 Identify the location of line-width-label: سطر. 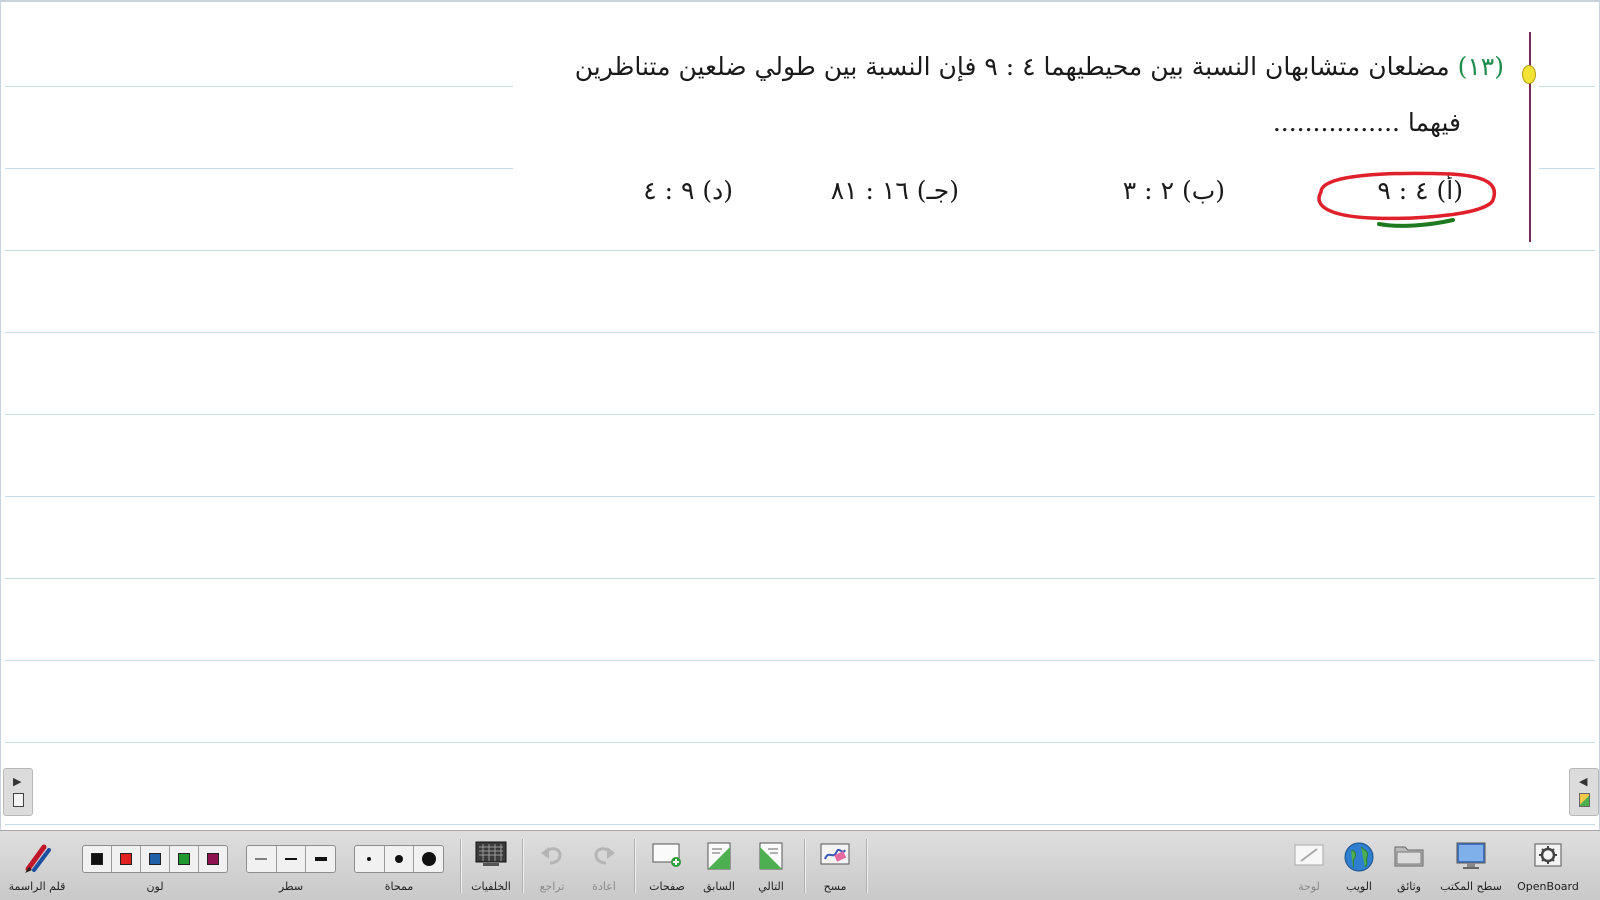
(291, 886).